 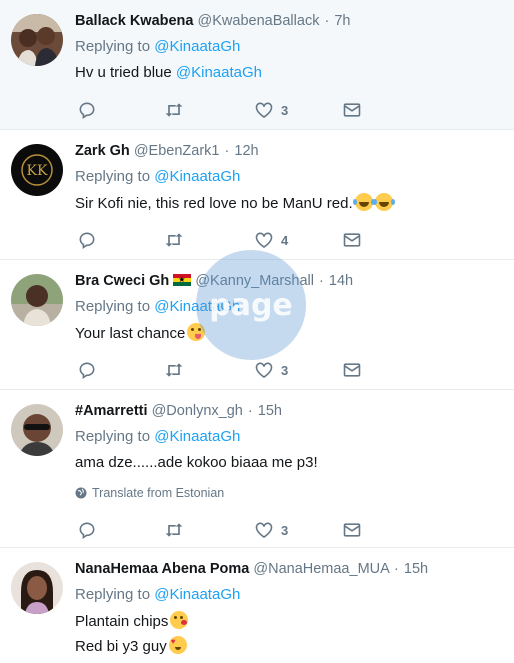 I want to click on user-name: Ballack Kwabena, so click(x=134, y=21).